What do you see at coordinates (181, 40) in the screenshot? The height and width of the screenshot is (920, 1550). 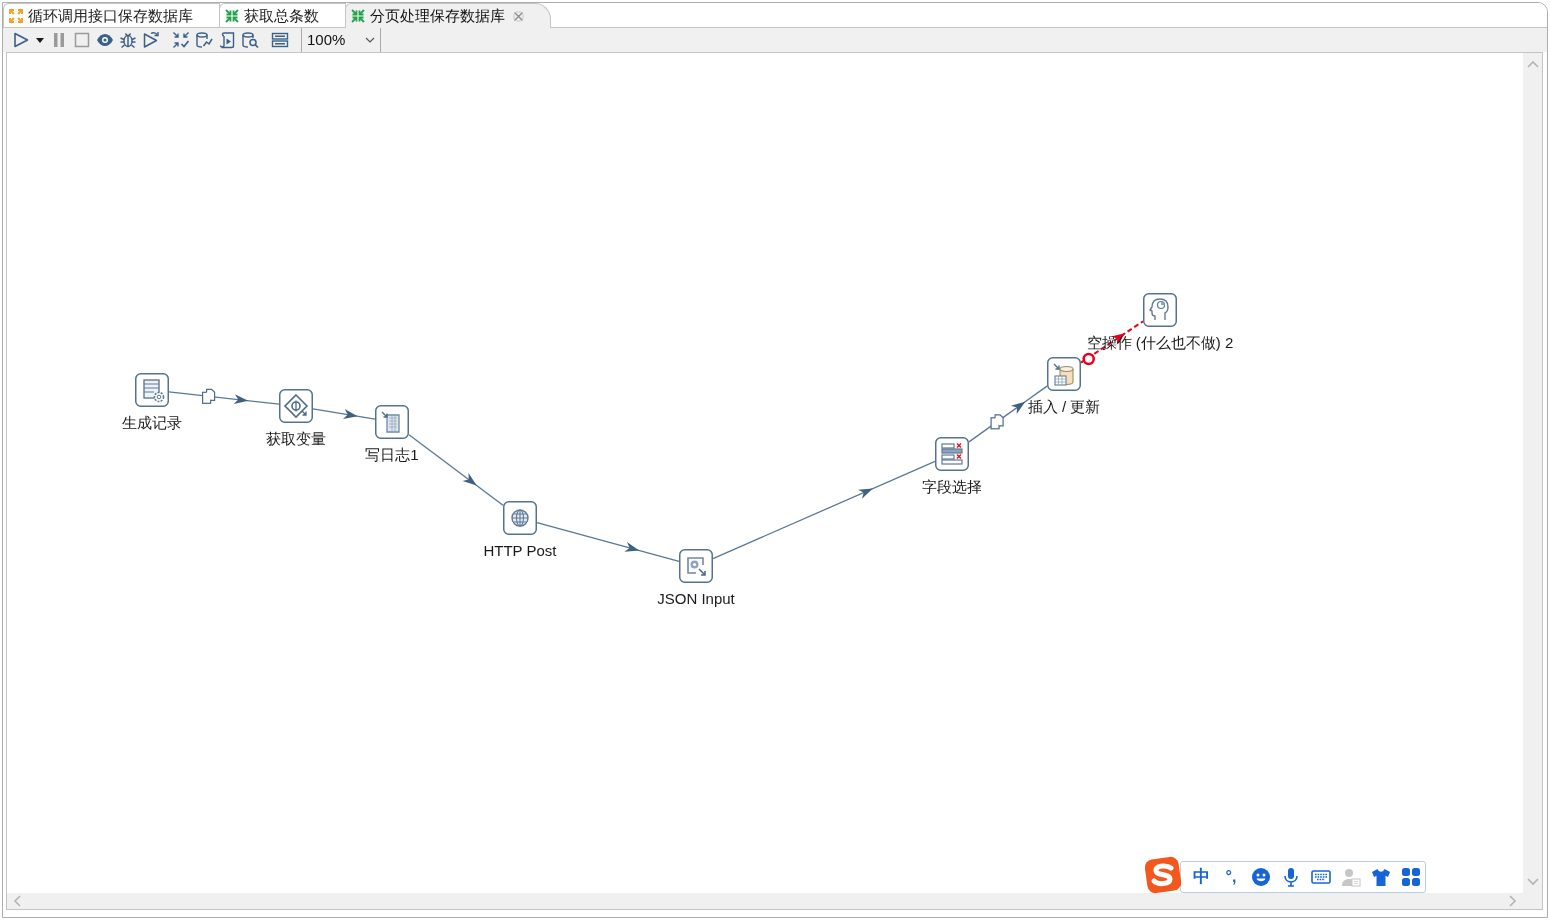 I see `check-arrows-icon` at bounding box center [181, 40].